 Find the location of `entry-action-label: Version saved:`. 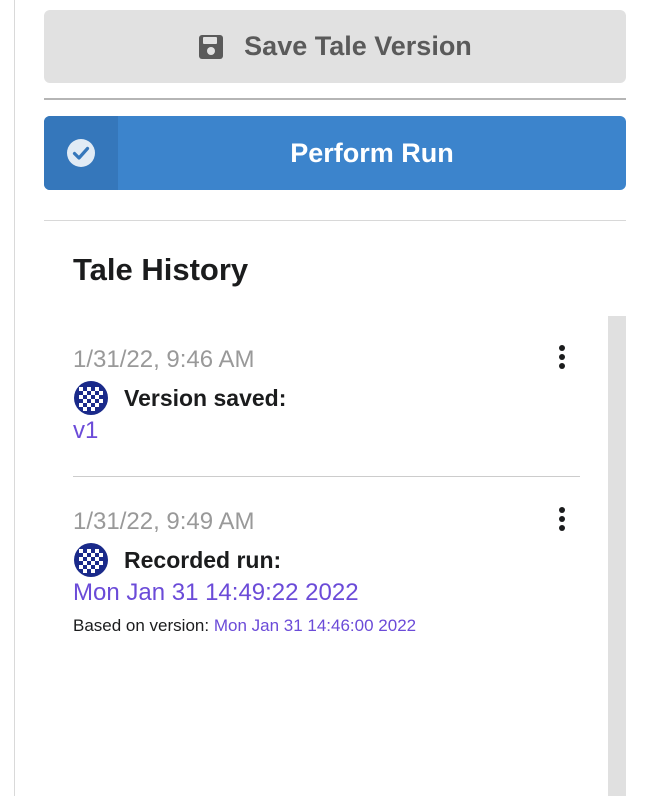

entry-action-label: Version saved: is located at coordinates (205, 397).